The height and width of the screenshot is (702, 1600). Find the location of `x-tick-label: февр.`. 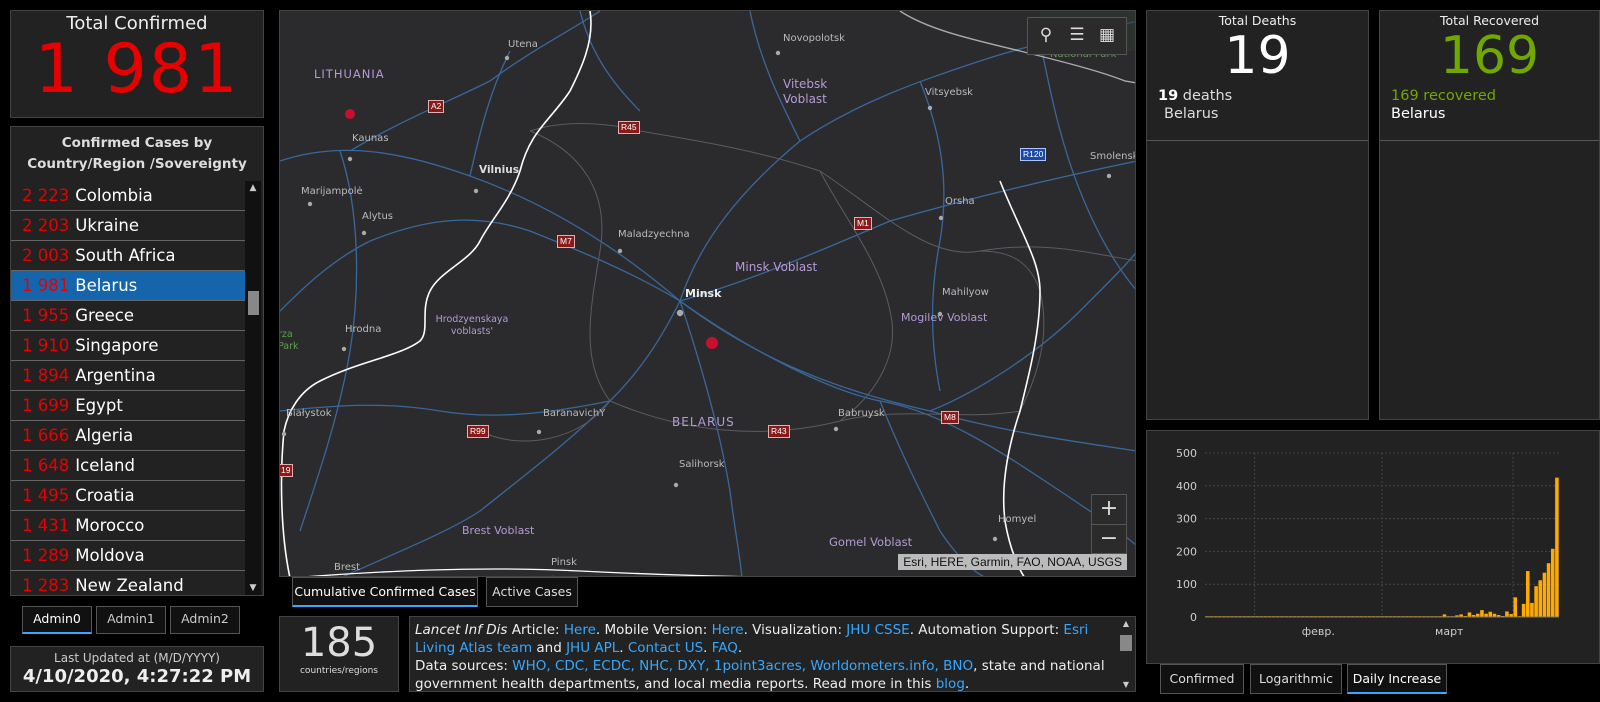

x-tick-label: февр. is located at coordinates (1318, 631).